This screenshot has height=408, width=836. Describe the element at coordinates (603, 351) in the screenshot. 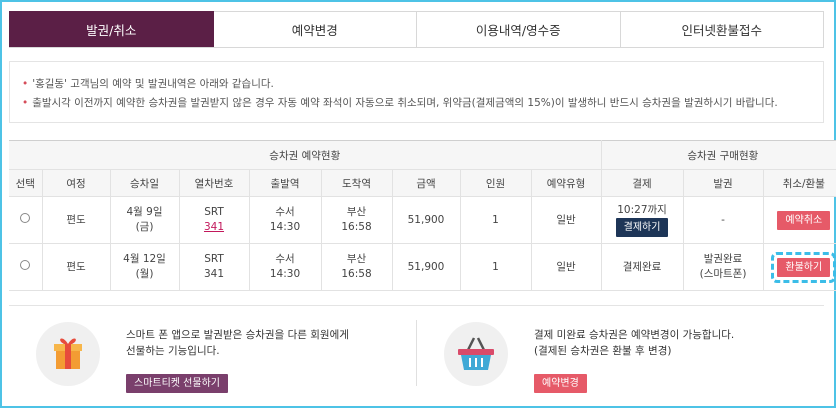

I see `change-promo-line: (결제된 승차권은 환불 후 변경)` at that location.